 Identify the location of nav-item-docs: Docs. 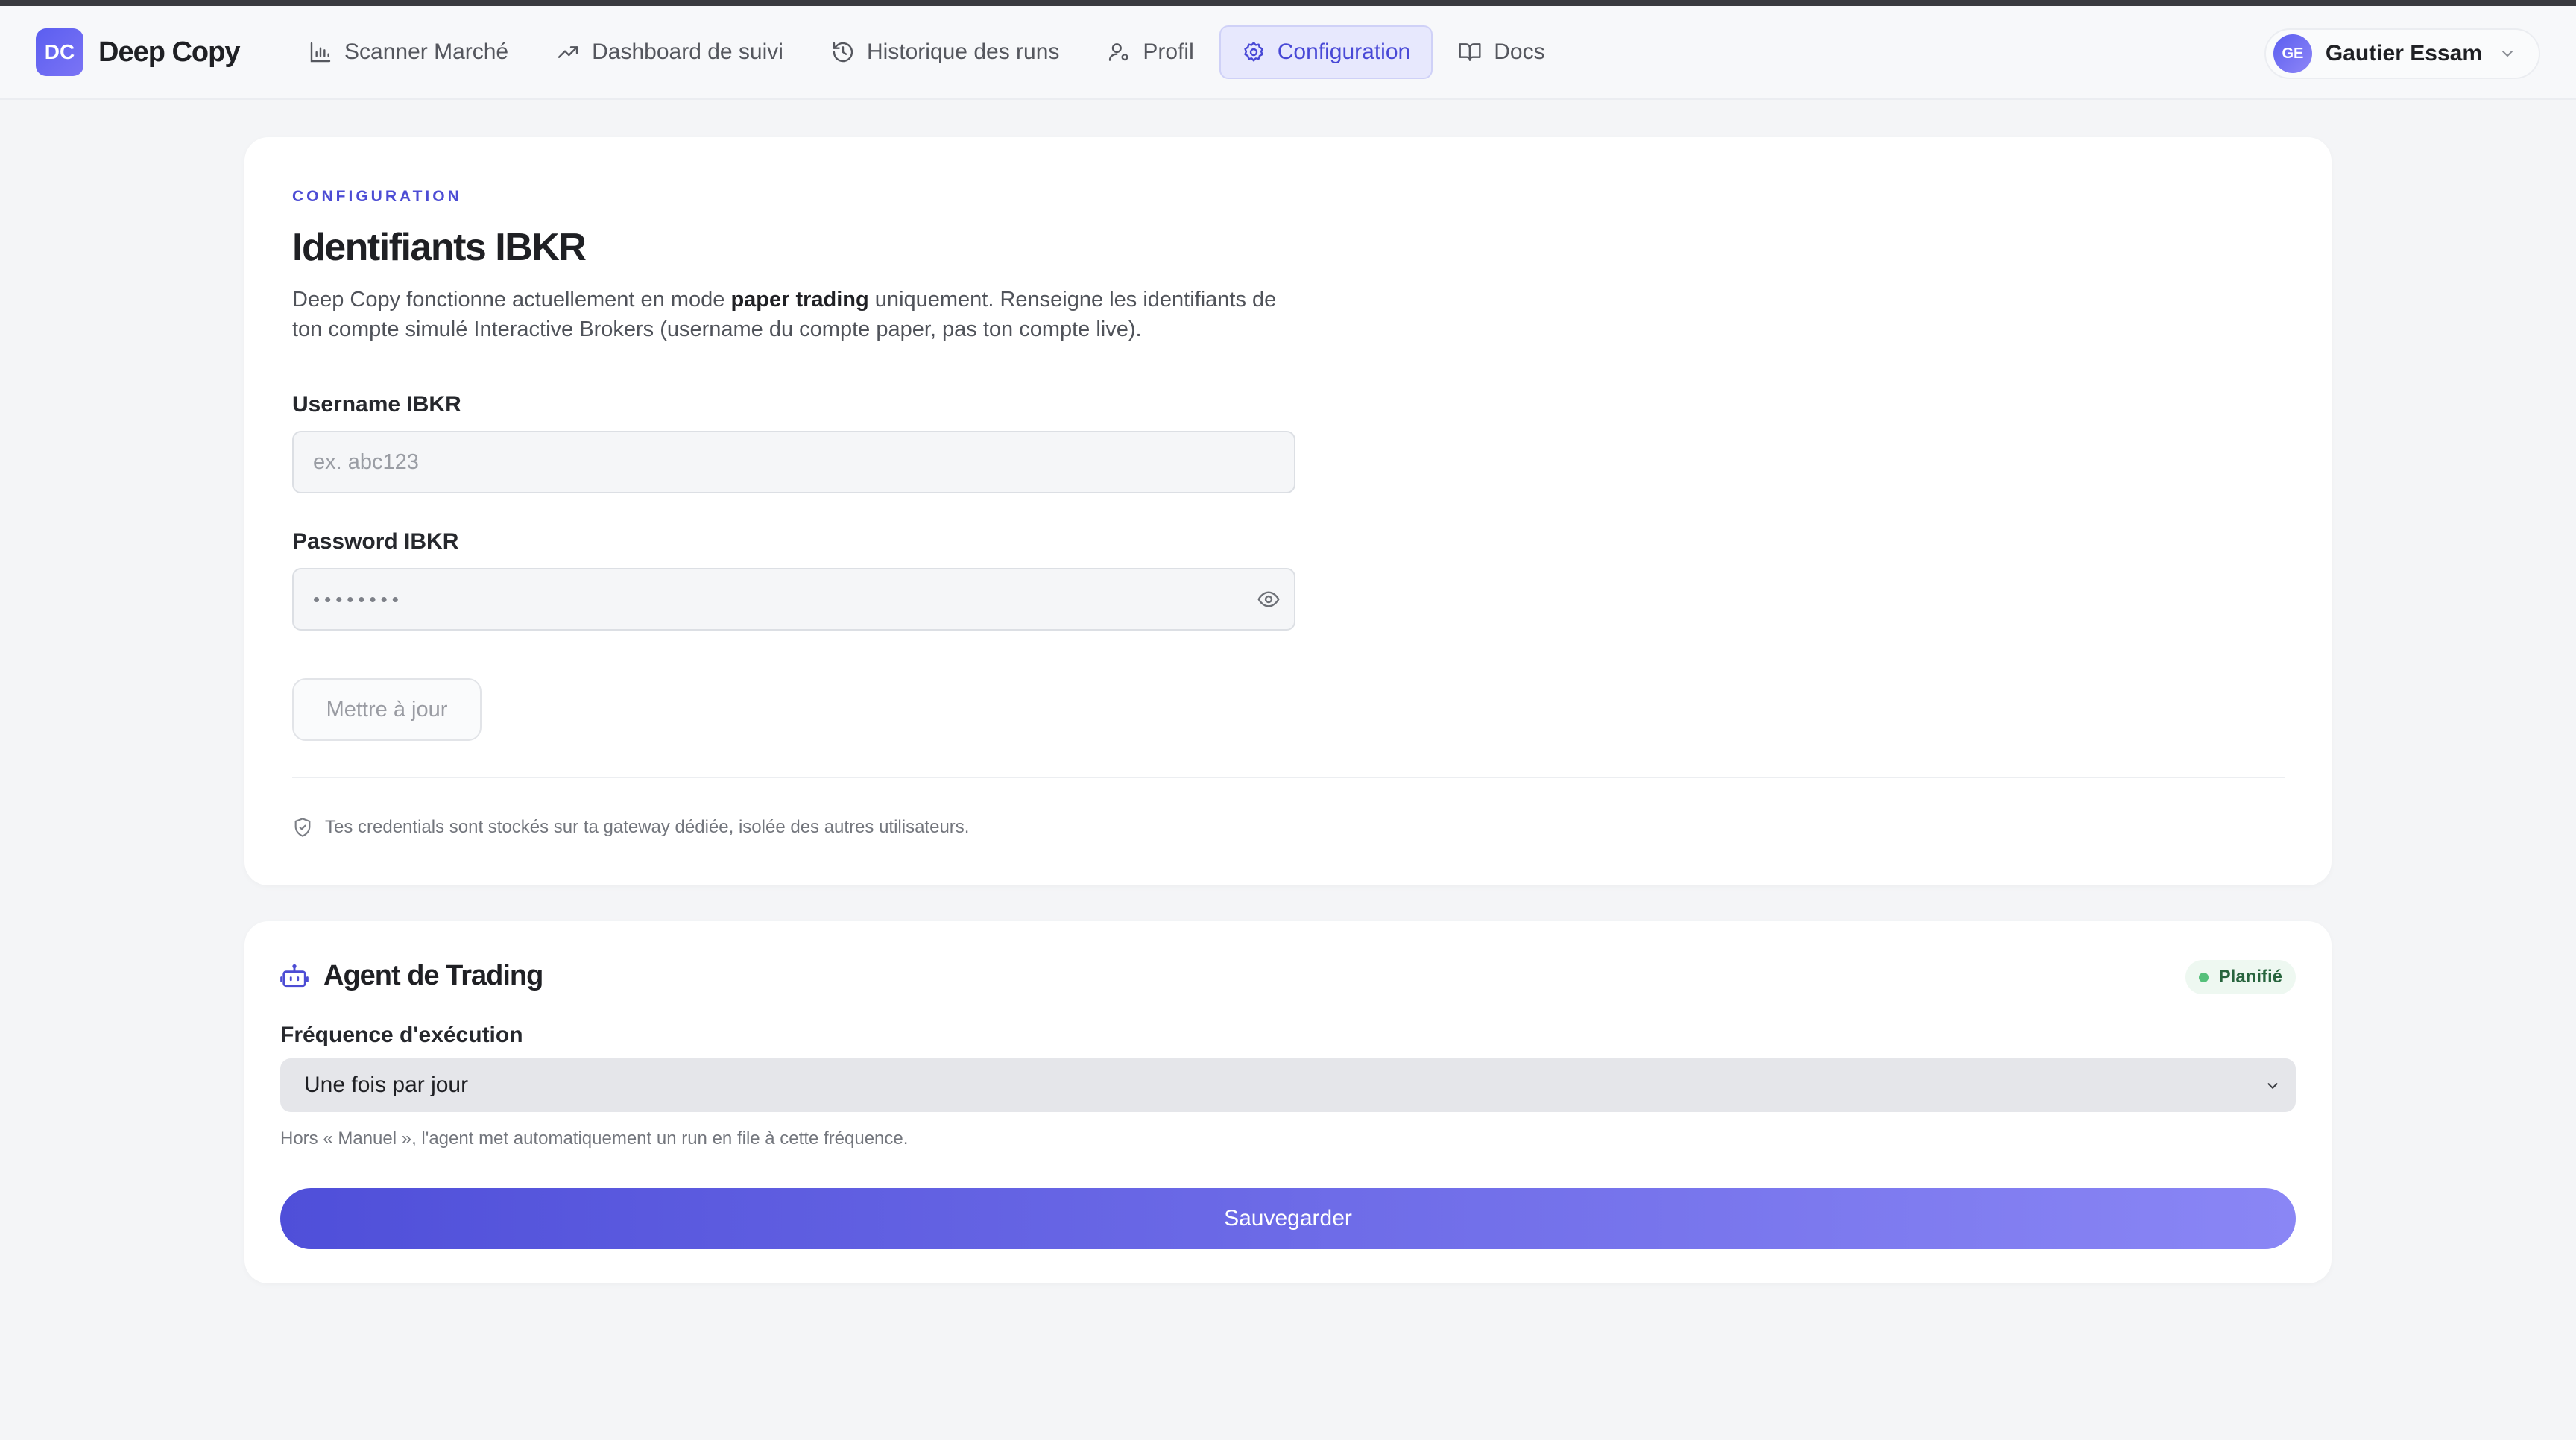
(1501, 52).